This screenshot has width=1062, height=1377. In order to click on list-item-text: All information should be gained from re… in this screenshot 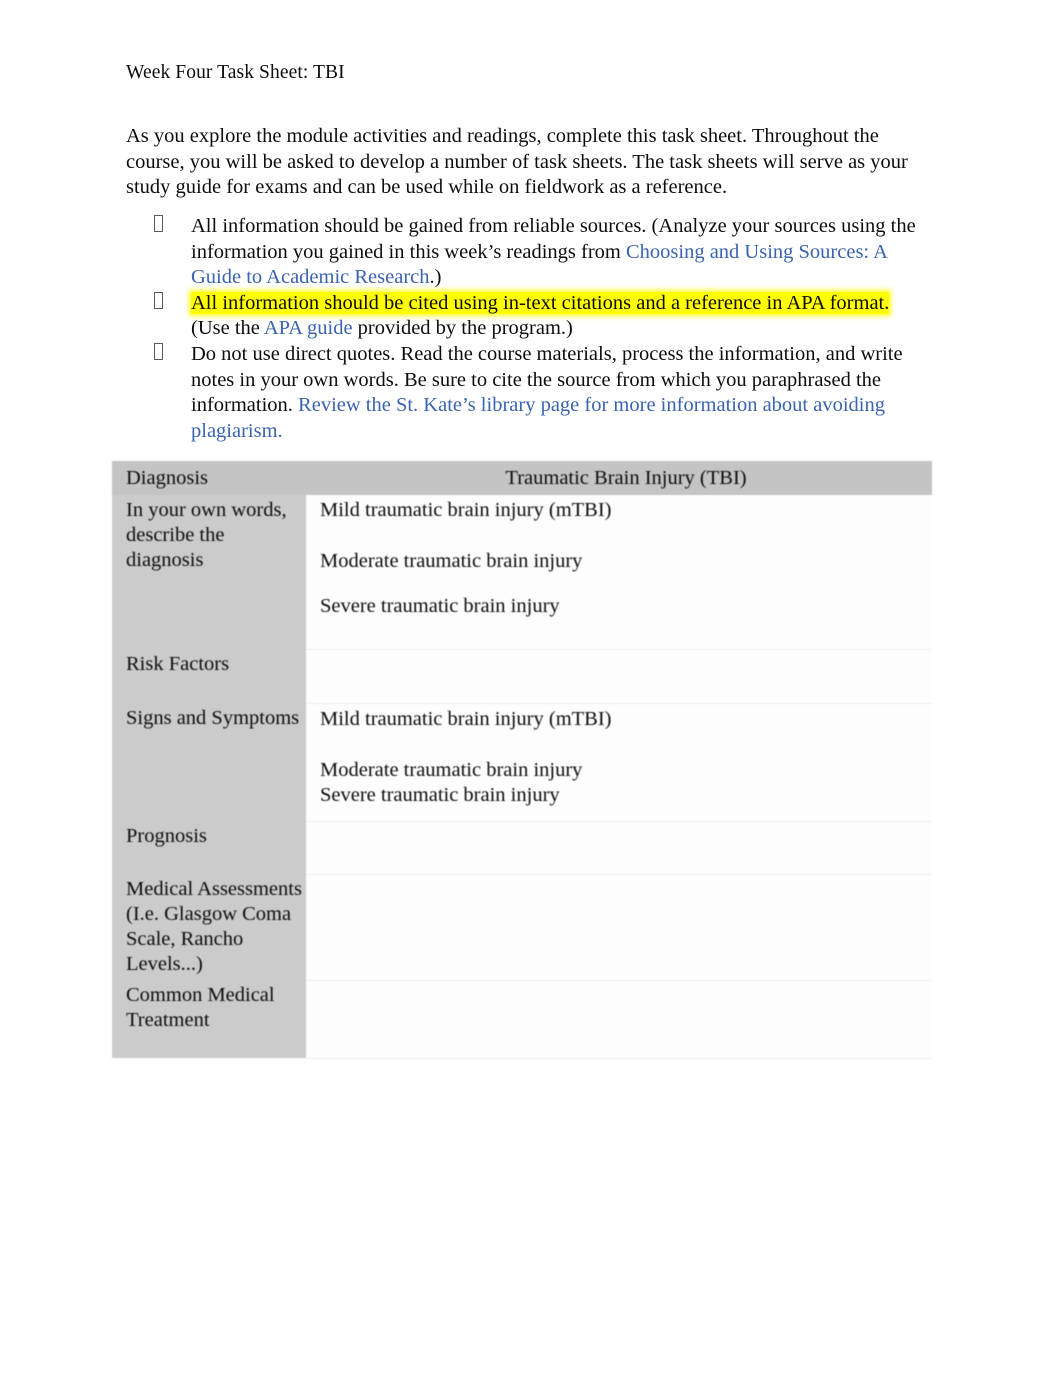, I will do `click(561, 252)`.